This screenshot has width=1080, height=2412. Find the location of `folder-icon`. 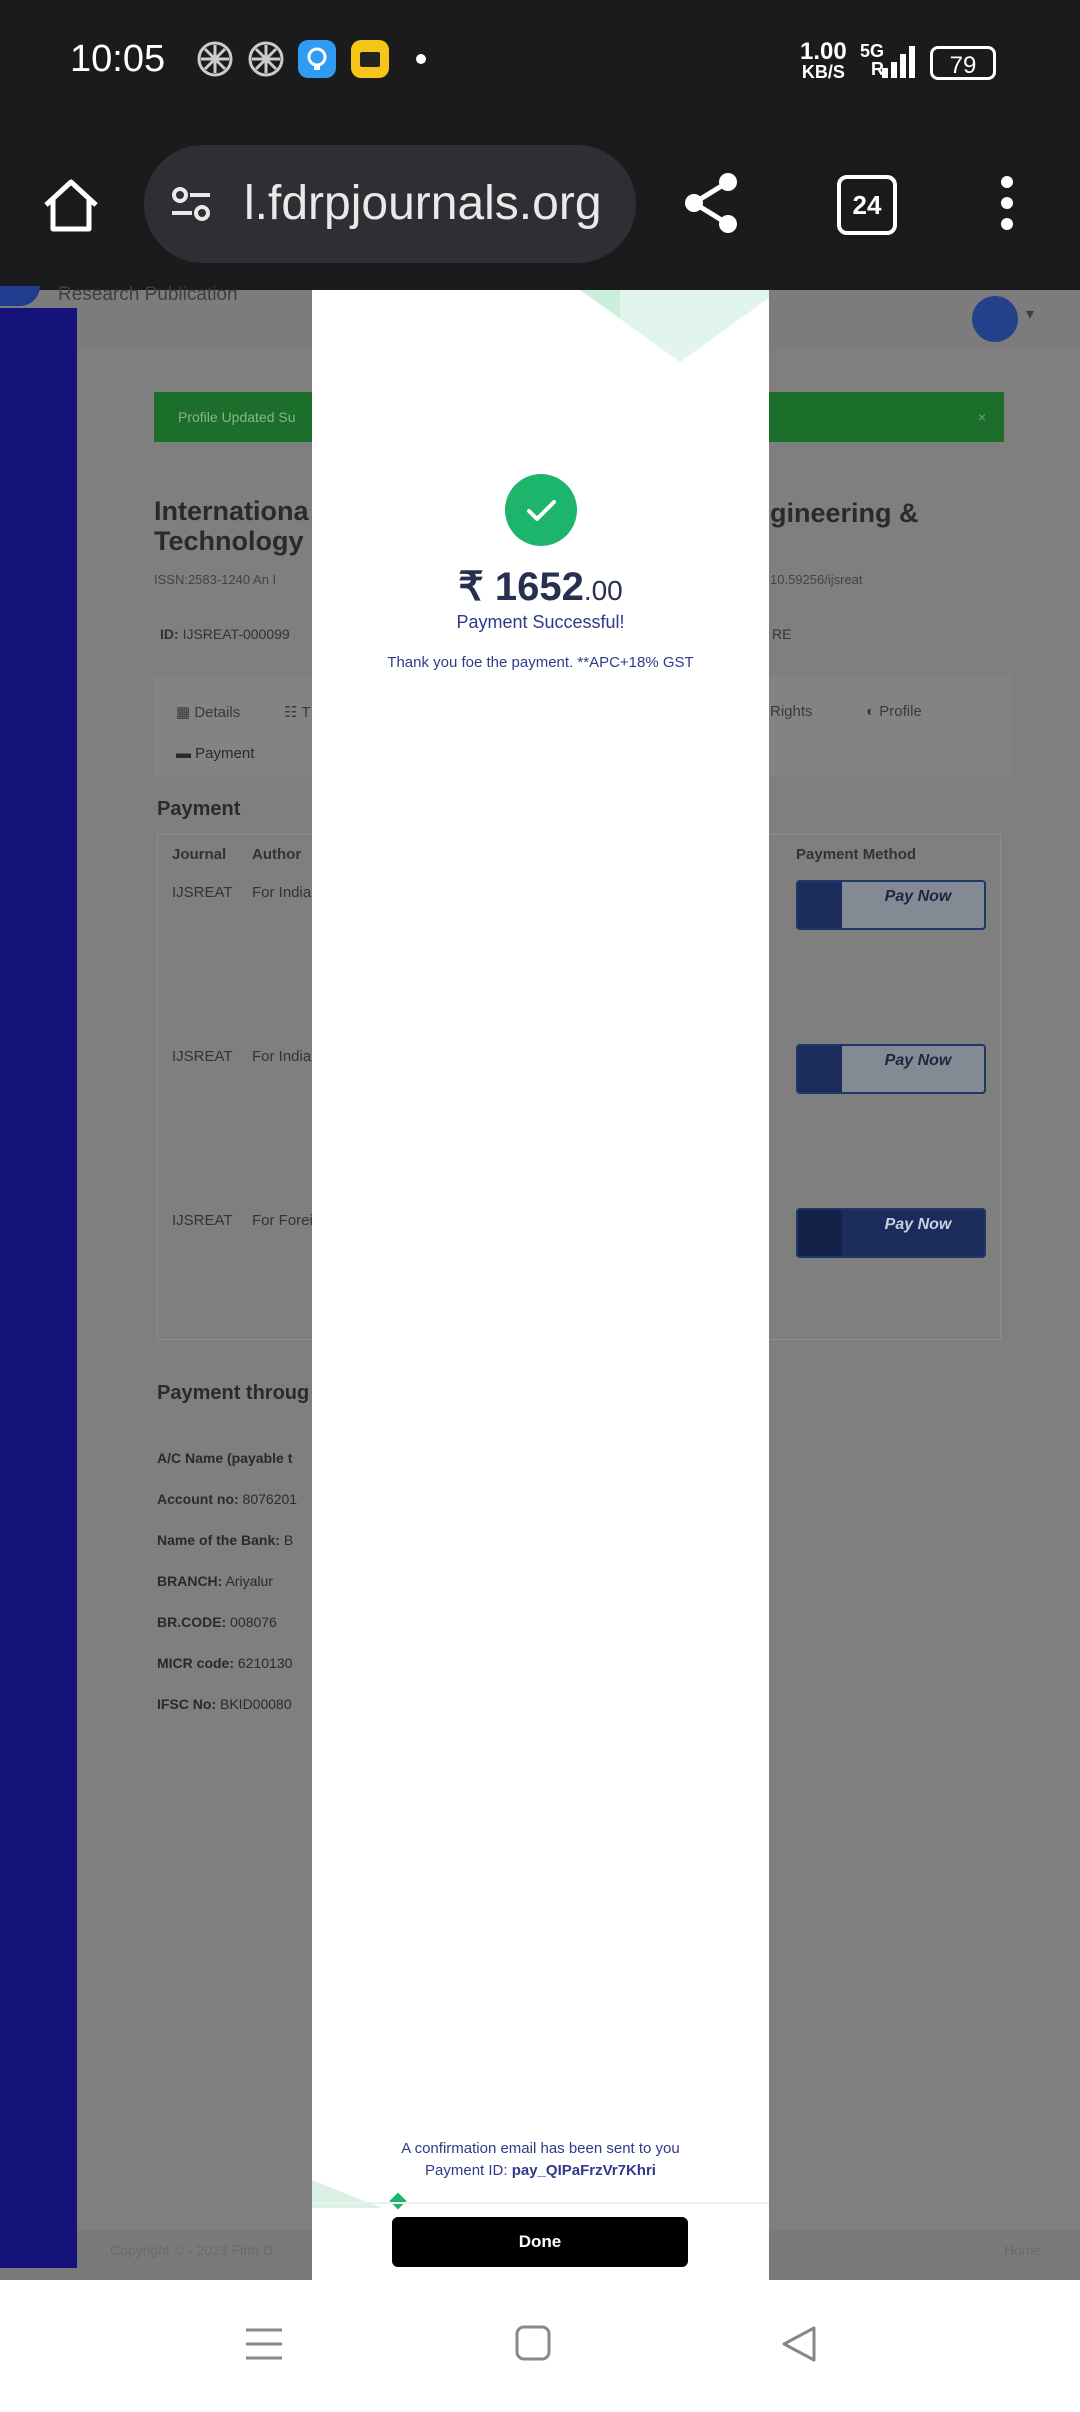

folder-icon is located at coordinates (370, 59).